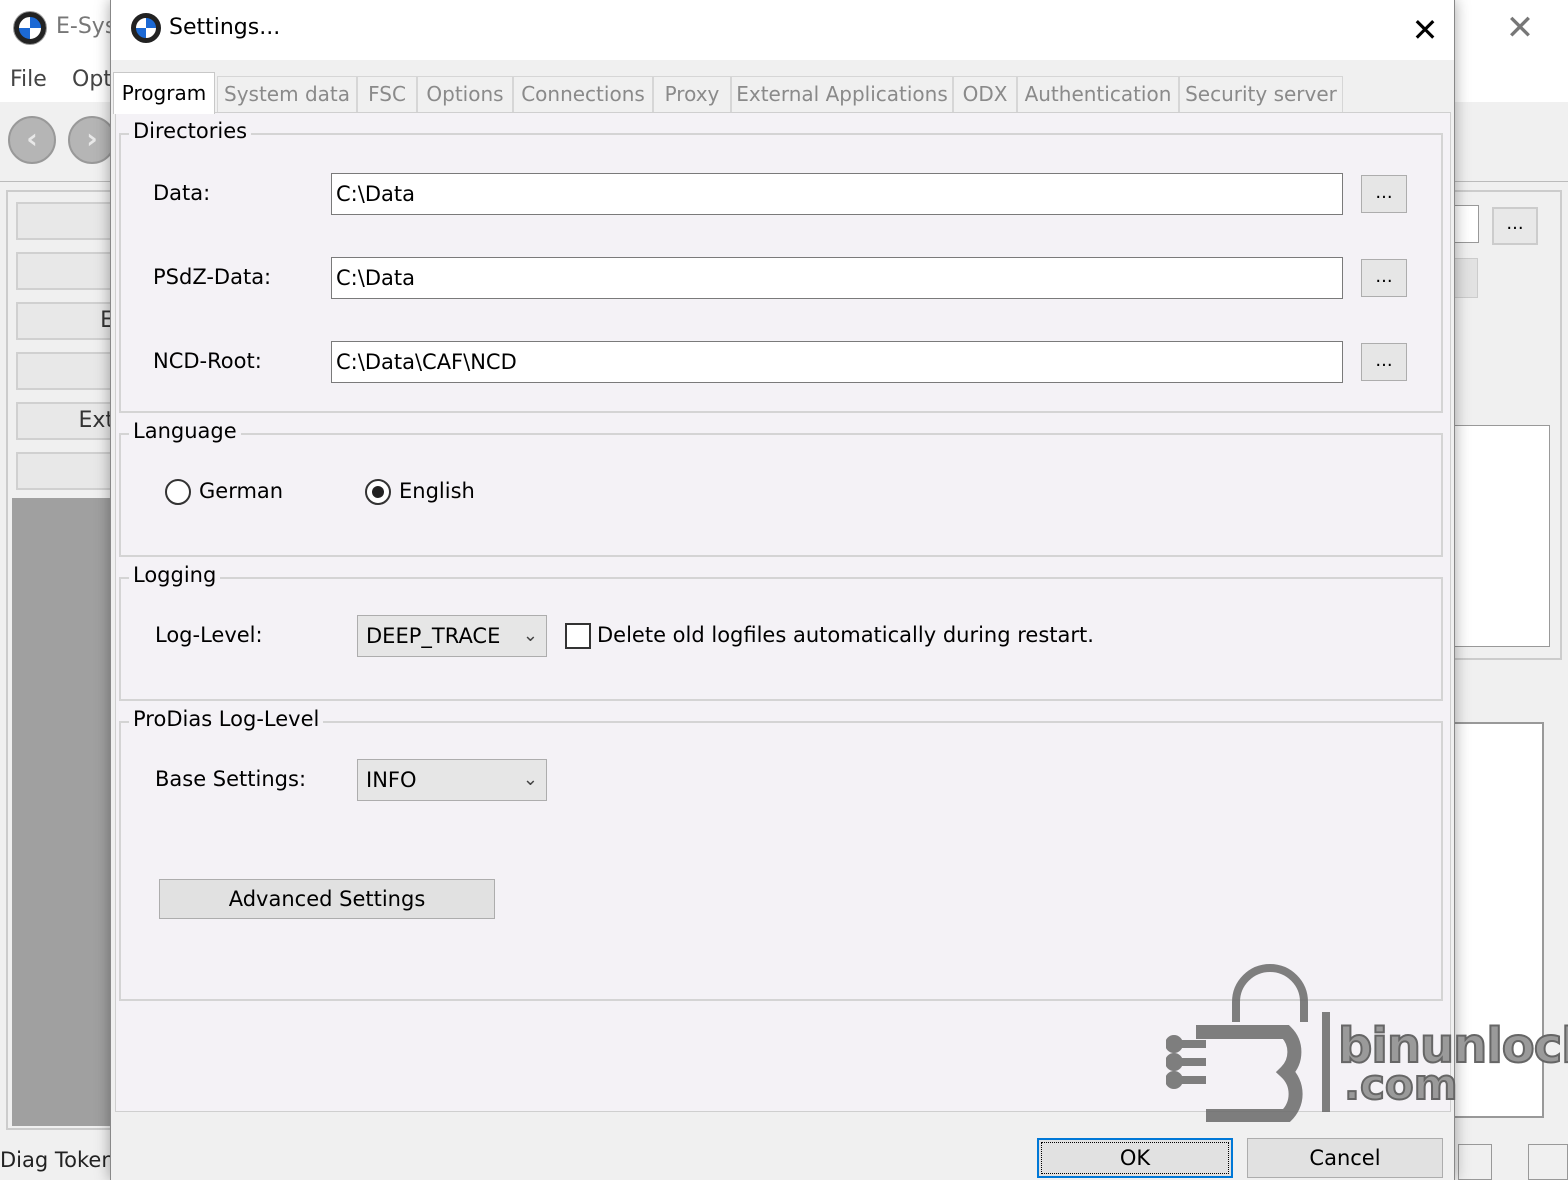  I want to click on side-button-5: Ext, so click(66, 421).